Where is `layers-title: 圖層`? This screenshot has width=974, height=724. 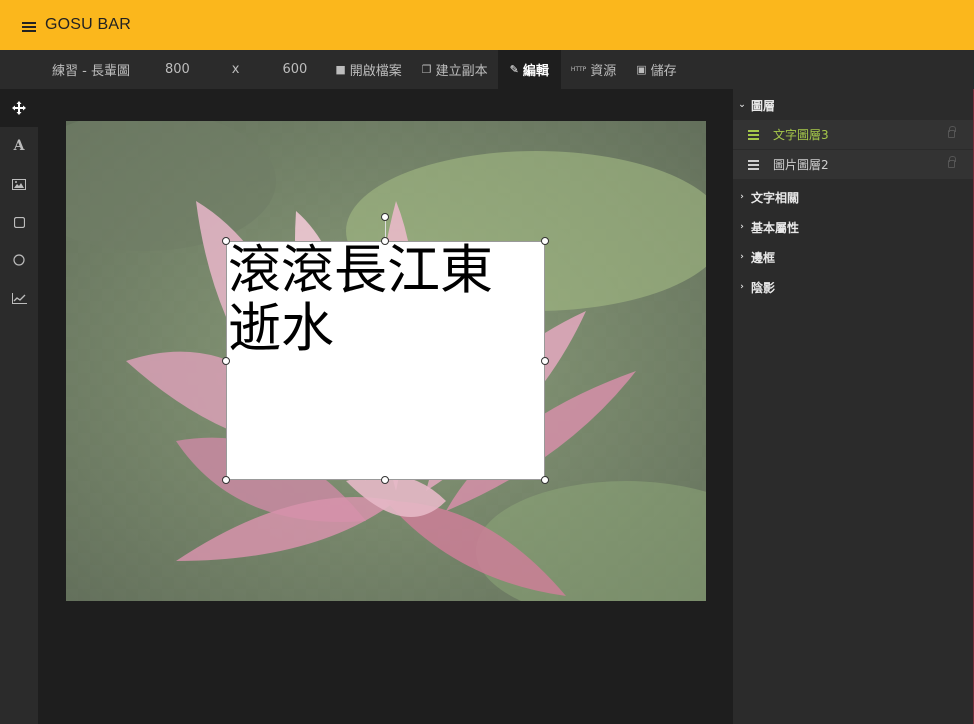
layers-title: 圖層 is located at coordinates (763, 105).